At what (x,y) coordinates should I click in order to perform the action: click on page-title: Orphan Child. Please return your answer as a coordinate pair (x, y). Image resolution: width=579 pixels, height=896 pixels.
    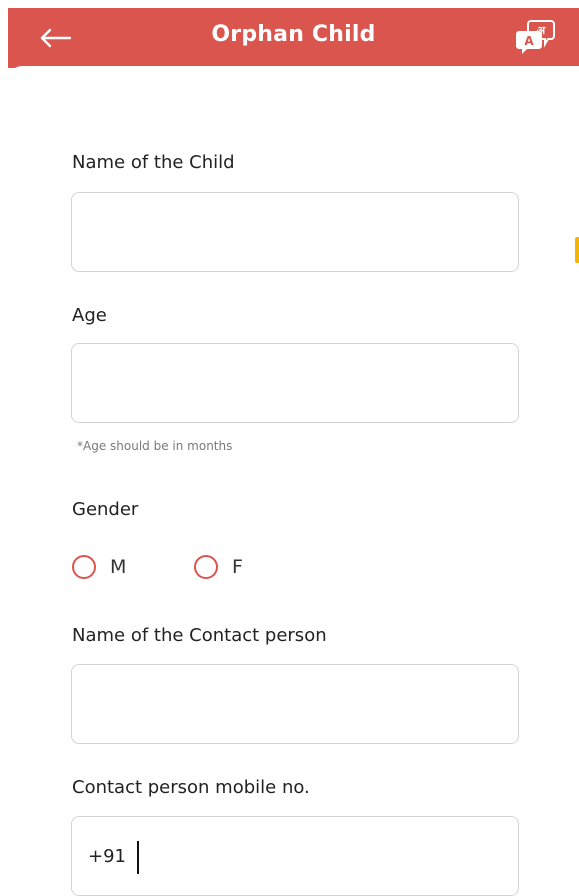
    Looking at the image, I should click on (293, 34).